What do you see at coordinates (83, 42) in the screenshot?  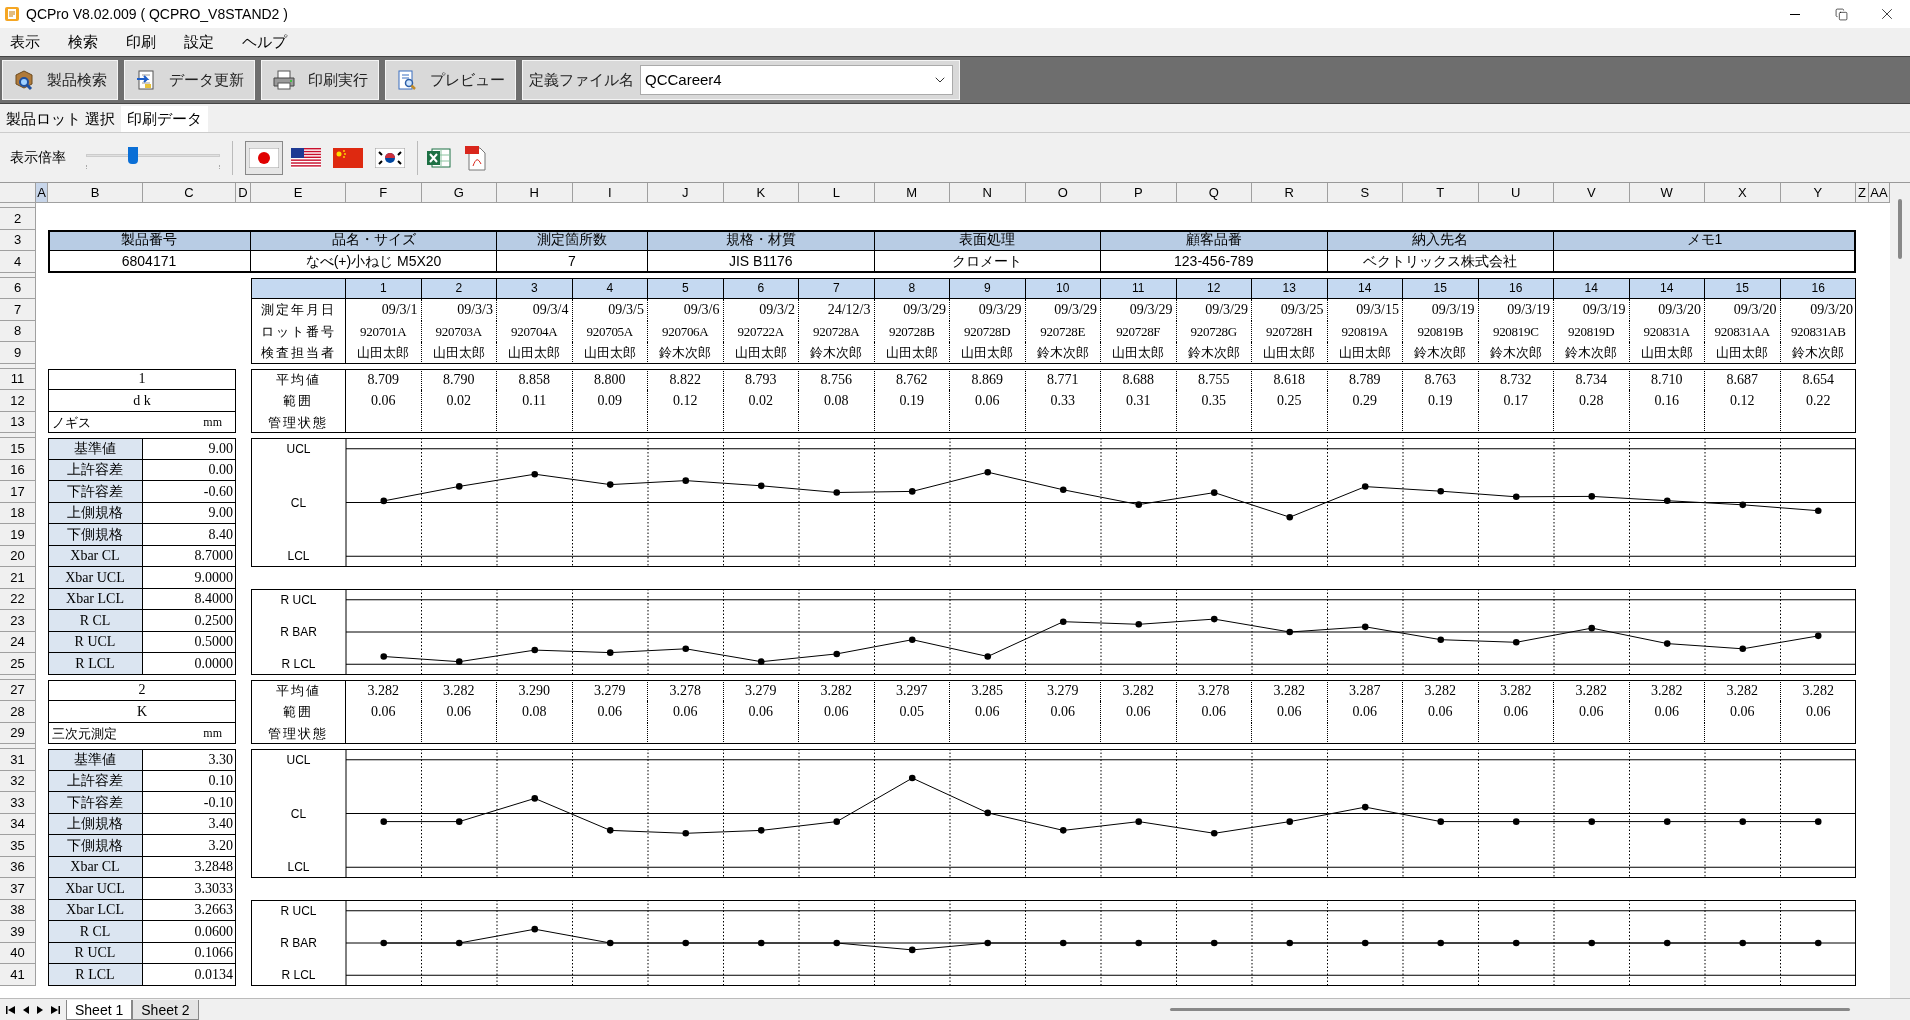 I see `menu-item: 検索` at bounding box center [83, 42].